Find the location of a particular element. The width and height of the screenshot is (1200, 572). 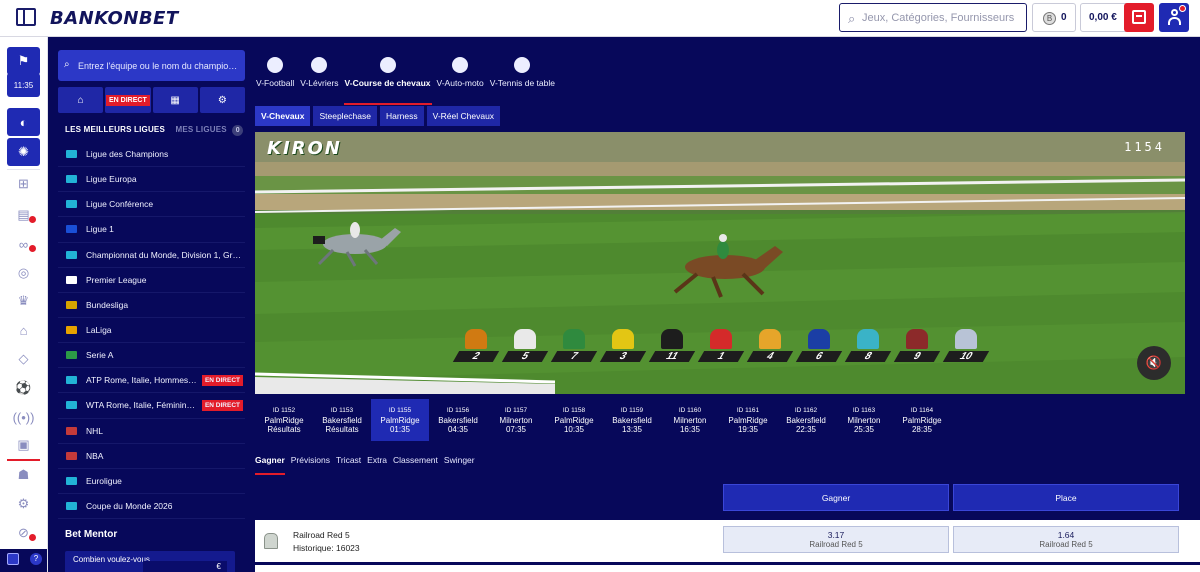

vsport-tab: V-Tennis de table is located at coordinates (522, 78).